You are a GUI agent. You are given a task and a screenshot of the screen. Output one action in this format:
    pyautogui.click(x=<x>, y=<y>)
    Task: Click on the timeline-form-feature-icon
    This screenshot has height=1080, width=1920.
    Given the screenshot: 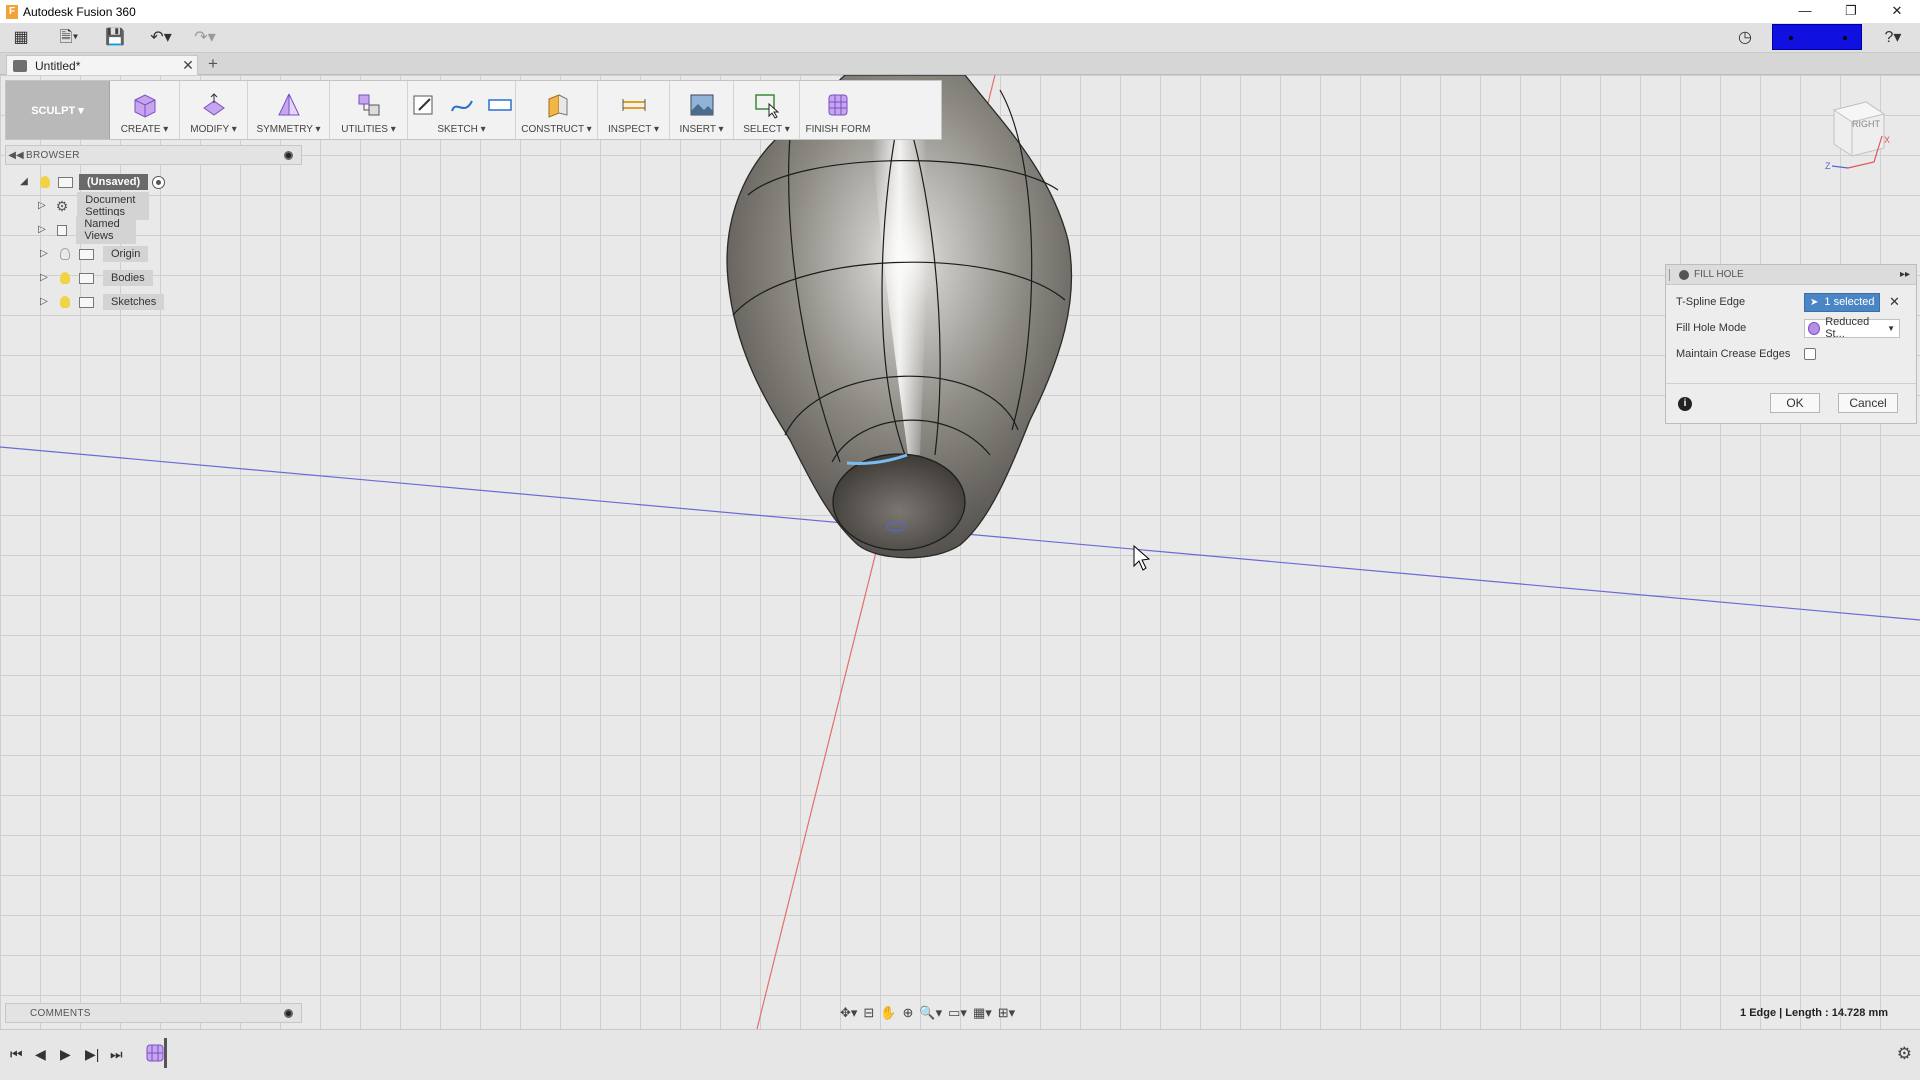 What is the action you would take?
    pyautogui.click(x=155, y=1053)
    